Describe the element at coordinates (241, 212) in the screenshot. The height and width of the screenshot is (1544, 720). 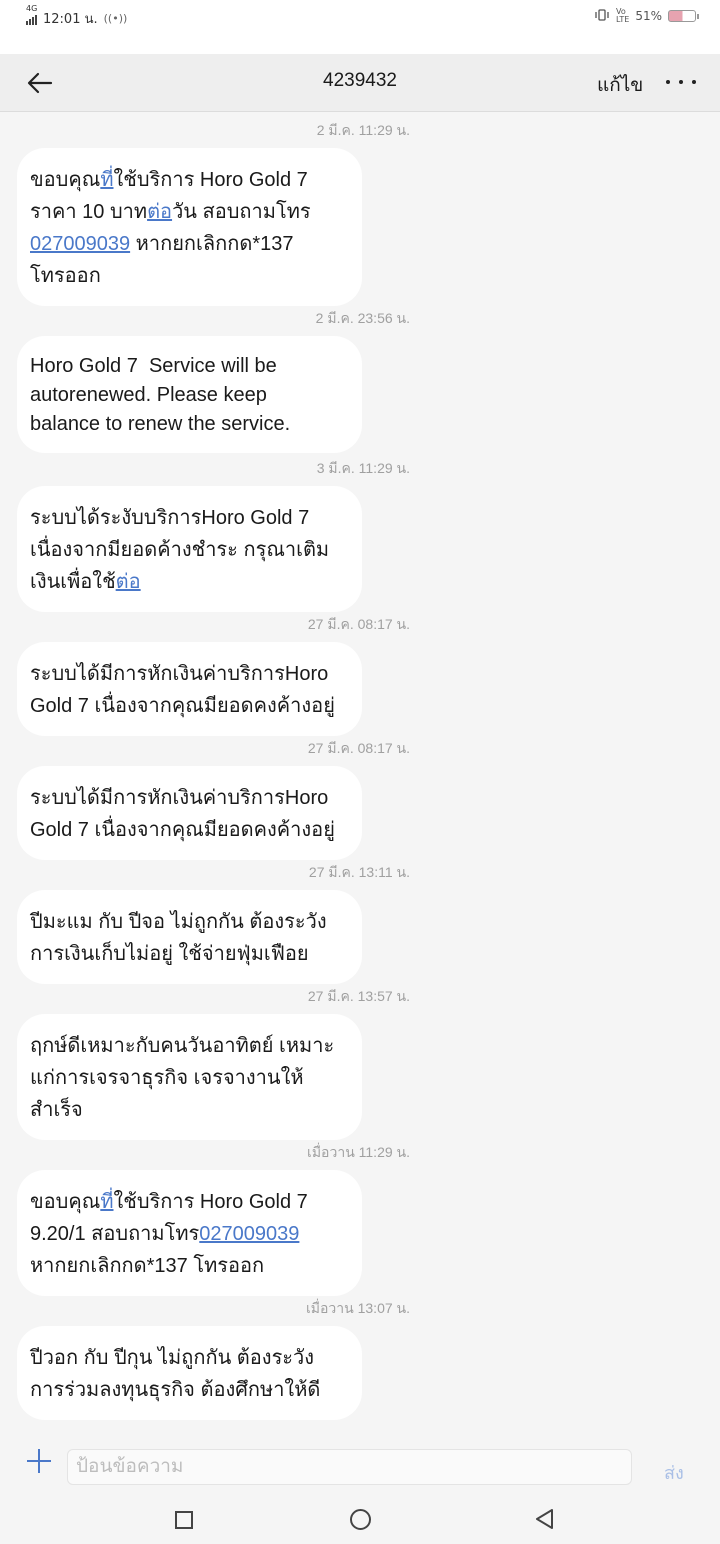
I see `message-text: วัน สอบถามโทร` at that location.